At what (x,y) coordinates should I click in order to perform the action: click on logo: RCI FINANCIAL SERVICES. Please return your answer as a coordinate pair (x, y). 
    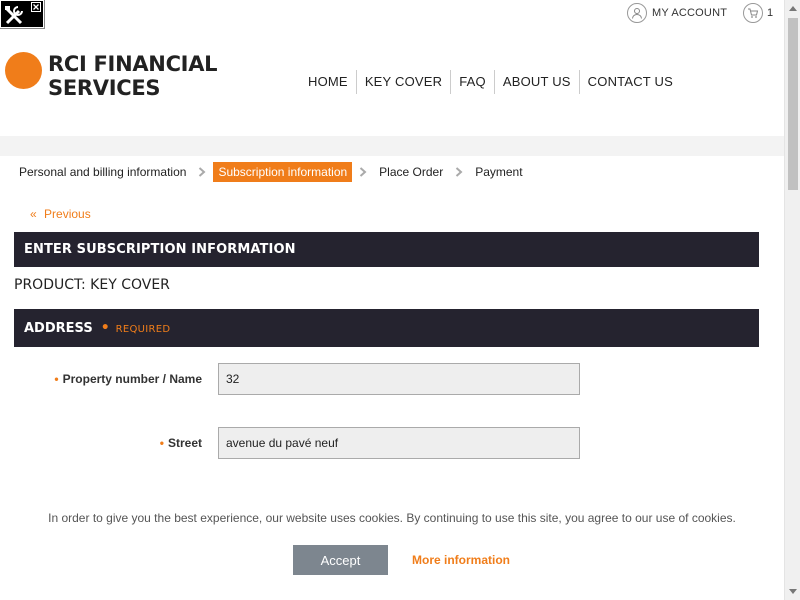
    Looking at the image, I should click on (111, 76).